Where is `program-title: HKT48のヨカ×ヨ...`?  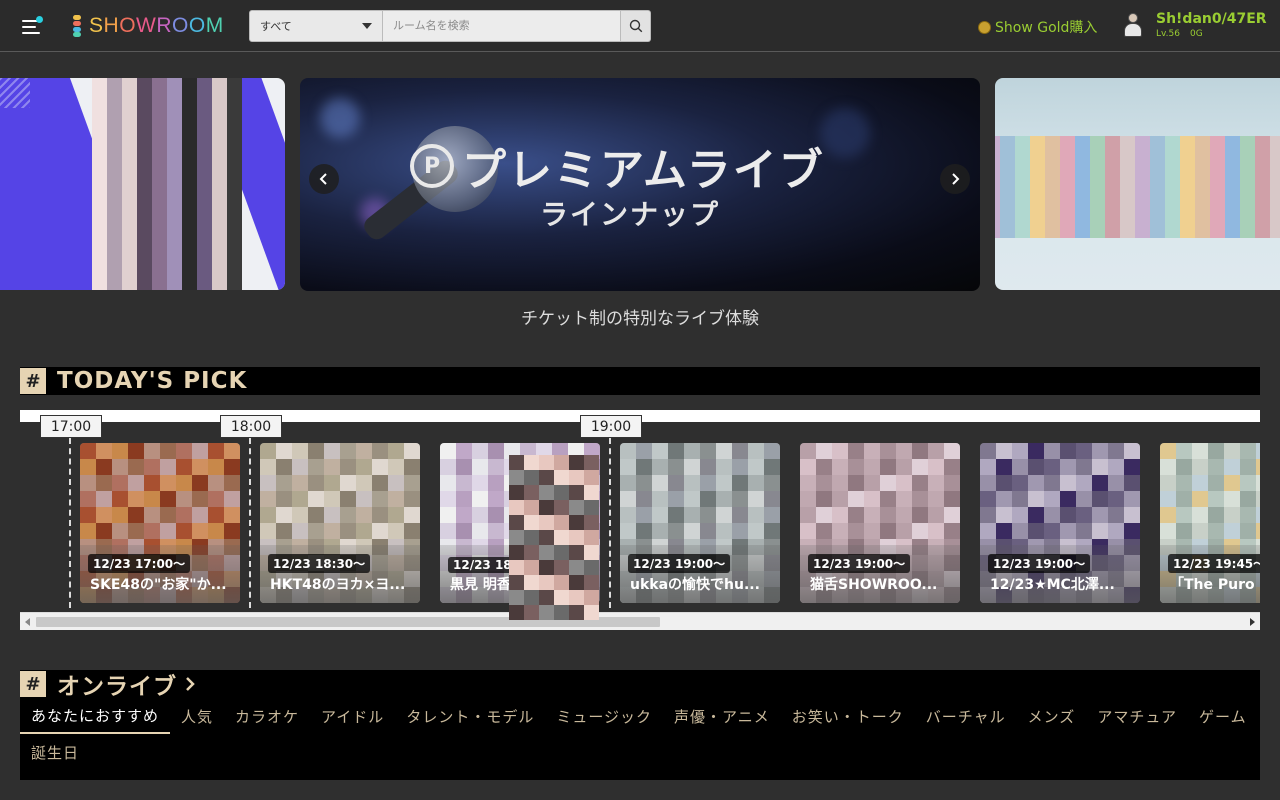
program-title: HKT48のヨカ×ヨ... is located at coordinates (338, 585).